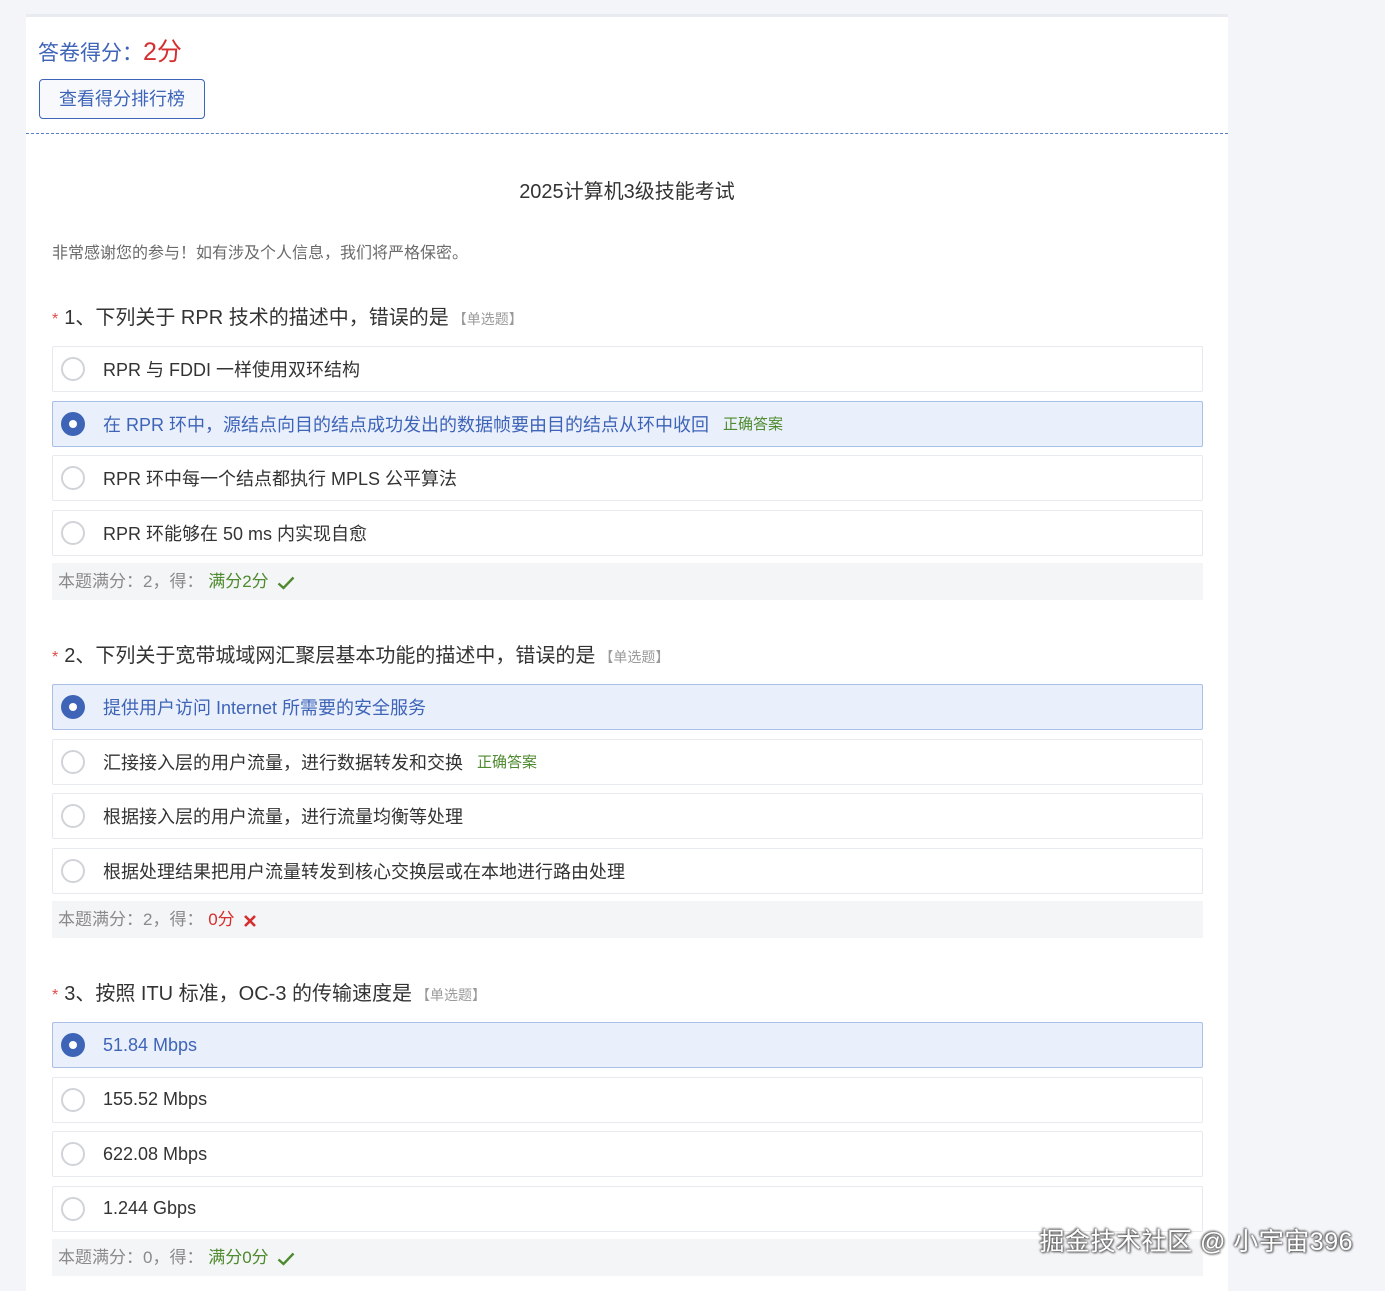 The width and height of the screenshot is (1385, 1291). Describe the element at coordinates (627, 1208) in the screenshot. I see `option-d: 1.244 Gbps` at that location.